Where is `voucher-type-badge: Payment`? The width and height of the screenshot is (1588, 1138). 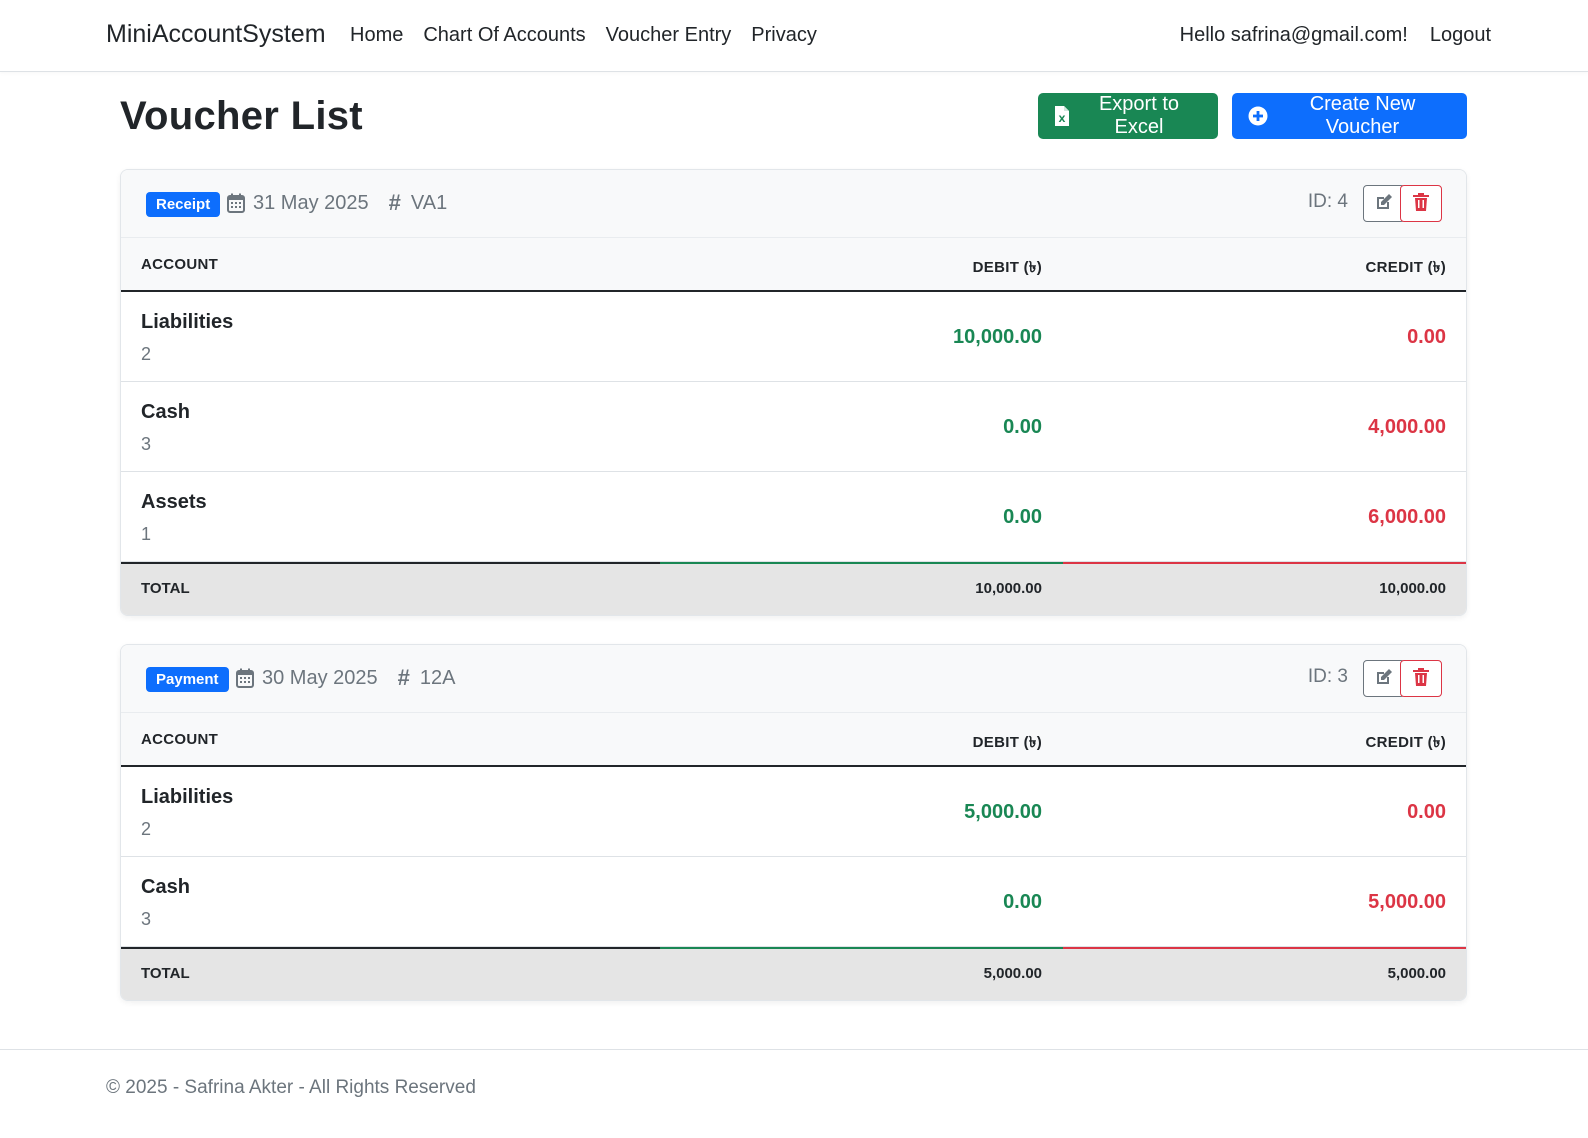
voucher-type-badge: Payment is located at coordinates (187, 679).